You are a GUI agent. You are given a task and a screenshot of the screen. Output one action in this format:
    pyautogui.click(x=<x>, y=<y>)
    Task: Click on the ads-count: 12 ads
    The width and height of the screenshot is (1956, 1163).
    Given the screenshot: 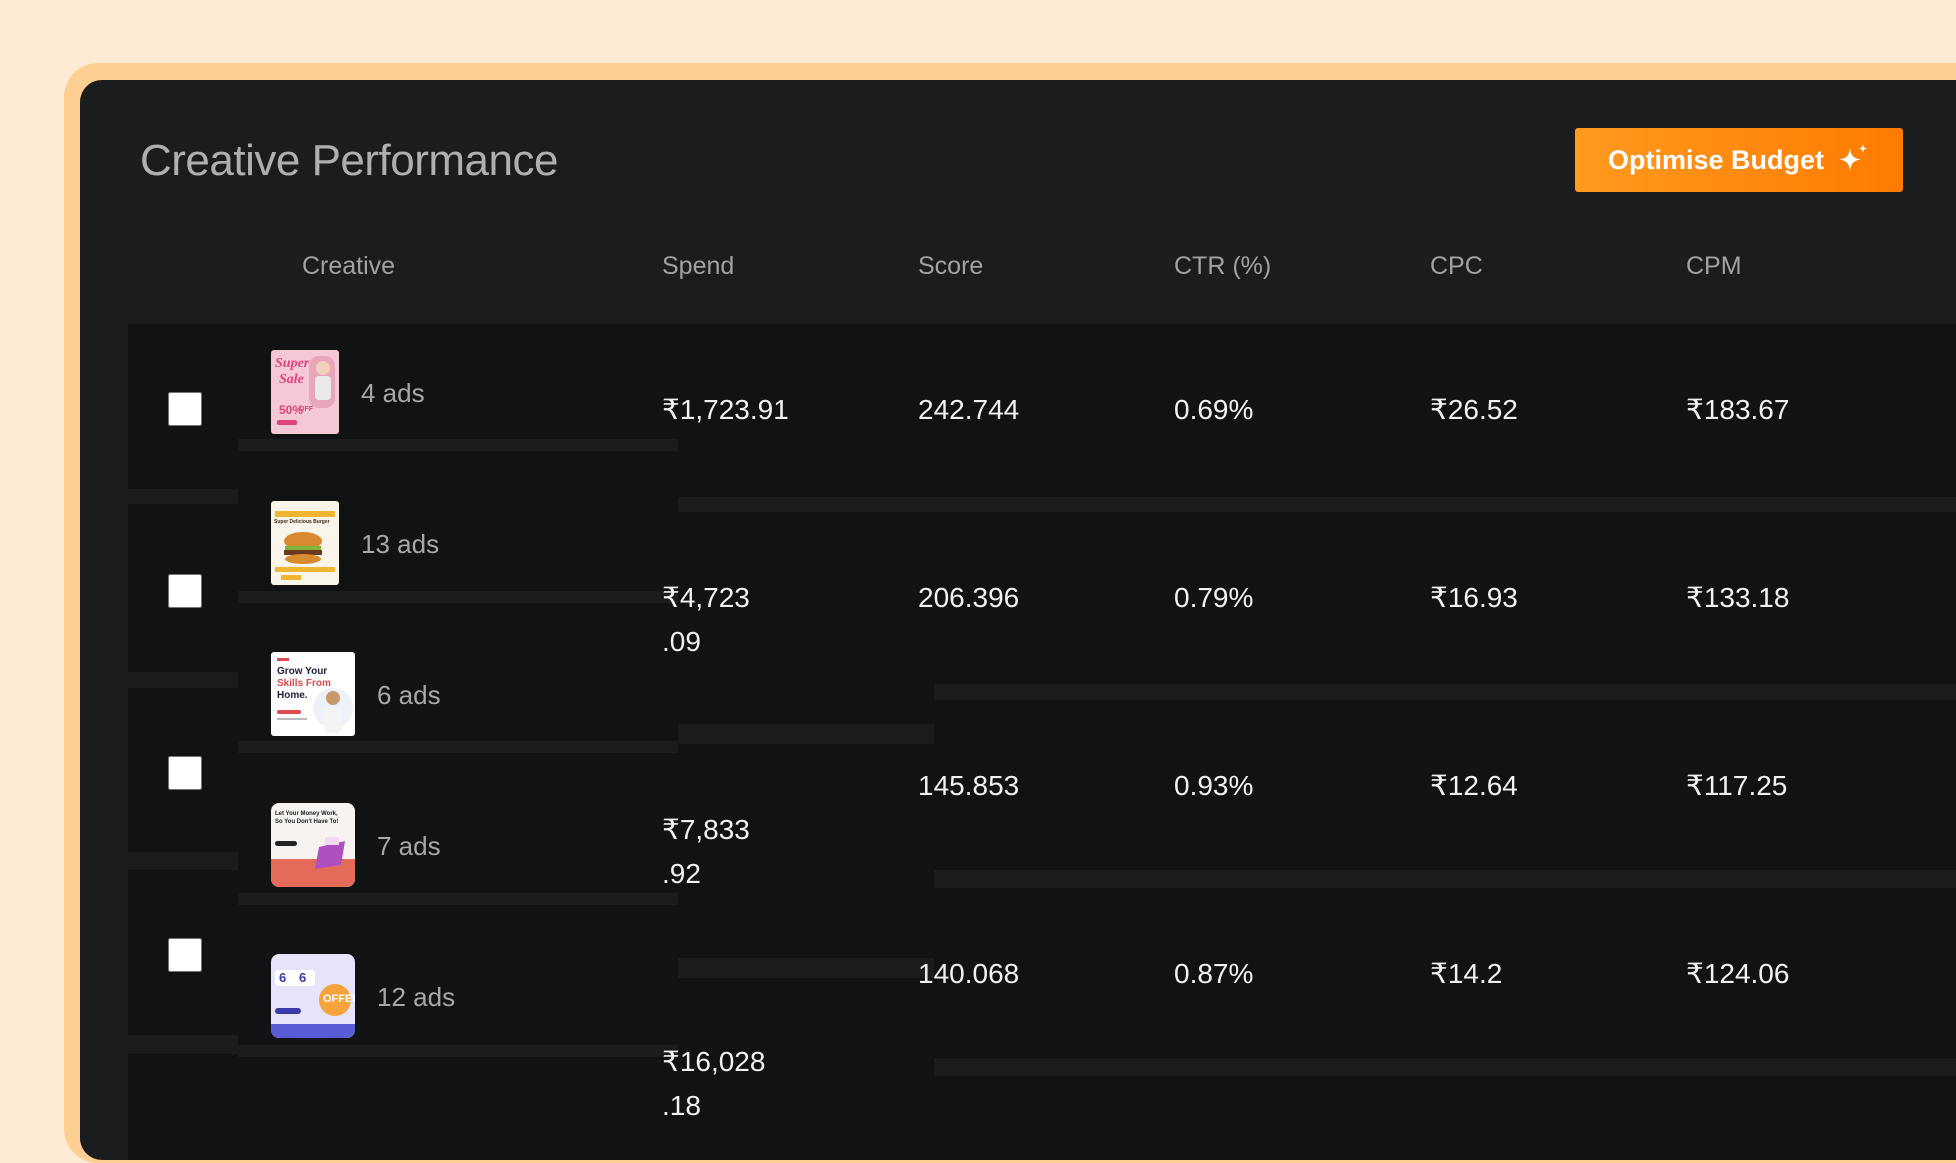 What is the action you would take?
    pyautogui.click(x=416, y=997)
    